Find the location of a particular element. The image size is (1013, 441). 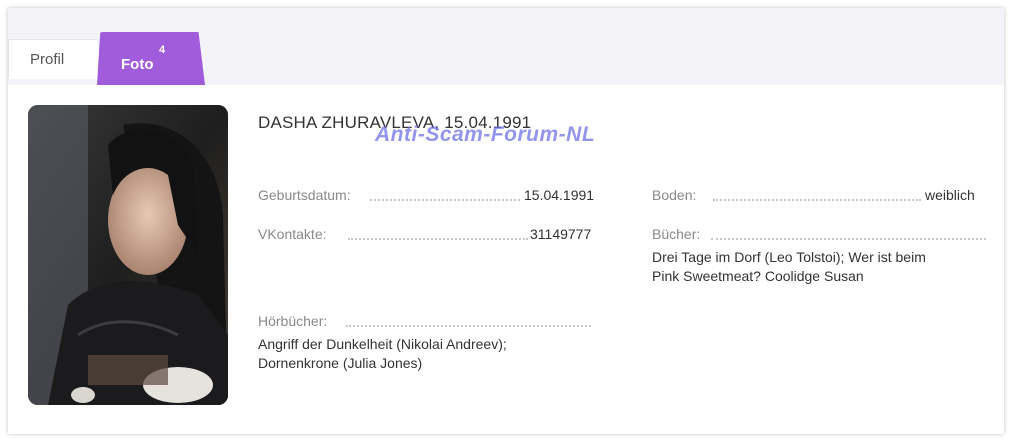

tab-profil: Profil is located at coordinates (56, 59).